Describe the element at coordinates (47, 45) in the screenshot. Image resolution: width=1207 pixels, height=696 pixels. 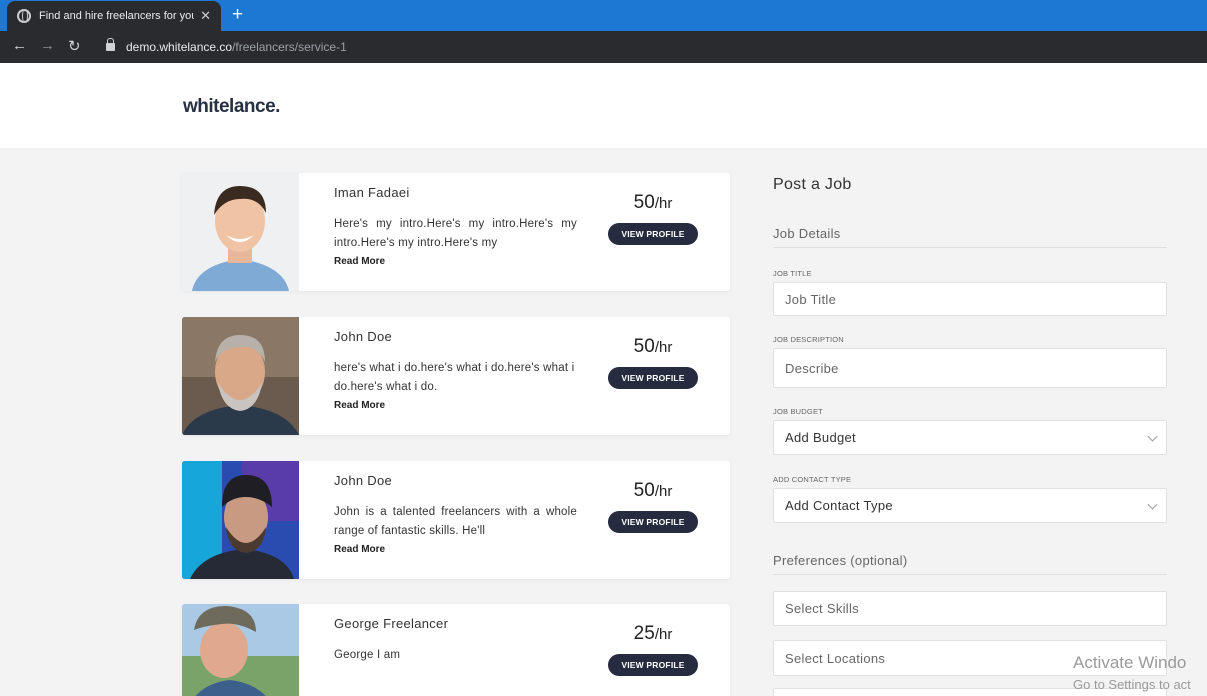
I see `forward-arrow-icon: →` at that location.